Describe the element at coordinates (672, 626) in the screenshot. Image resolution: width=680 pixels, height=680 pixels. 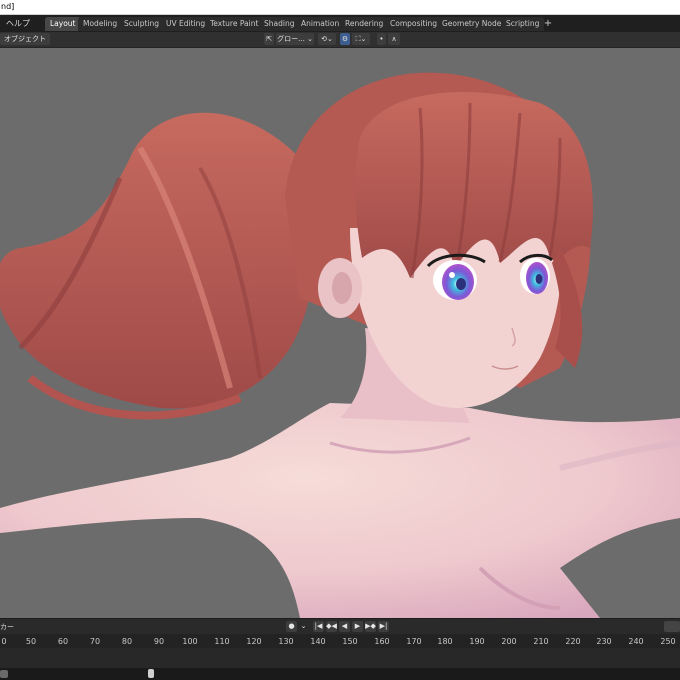
I see `timeline-frame-field` at that location.